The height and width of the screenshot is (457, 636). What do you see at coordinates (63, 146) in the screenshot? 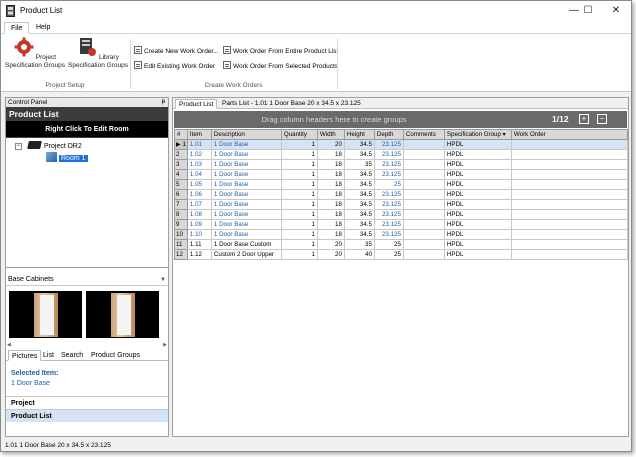
I see `project-name: Project DR2` at bounding box center [63, 146].